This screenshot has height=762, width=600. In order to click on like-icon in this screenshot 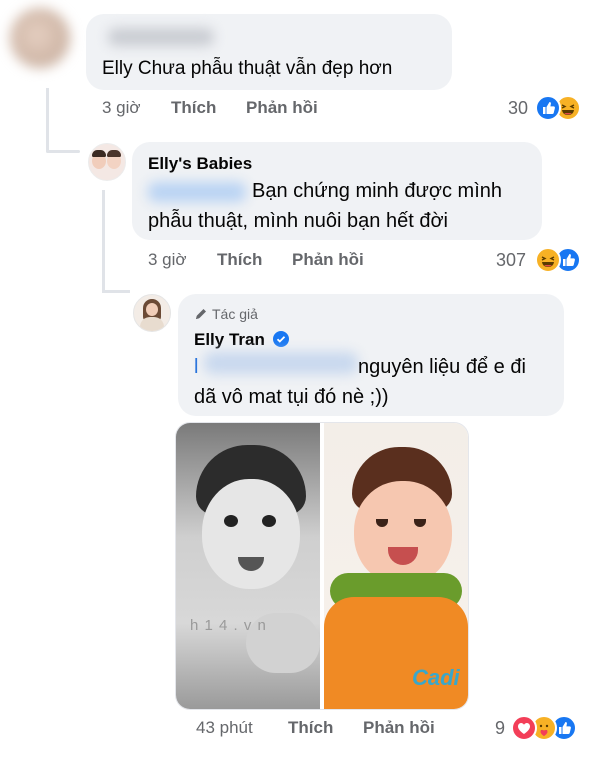, I will do `click(548, 108)`.